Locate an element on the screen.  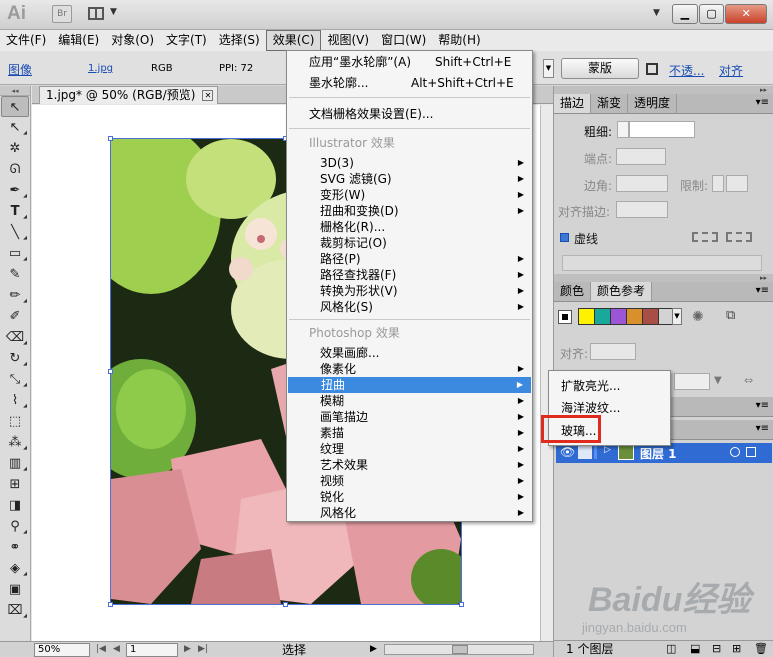
menu-item-pixelate: 像素化 ▶ is located at coordinates (409, 369).